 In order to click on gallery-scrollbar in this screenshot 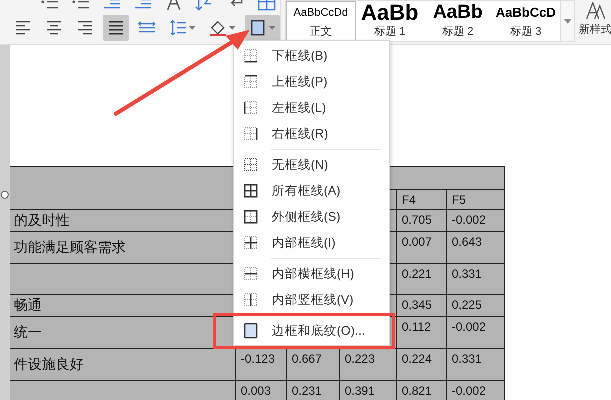, I will do `click(567, 21)`.